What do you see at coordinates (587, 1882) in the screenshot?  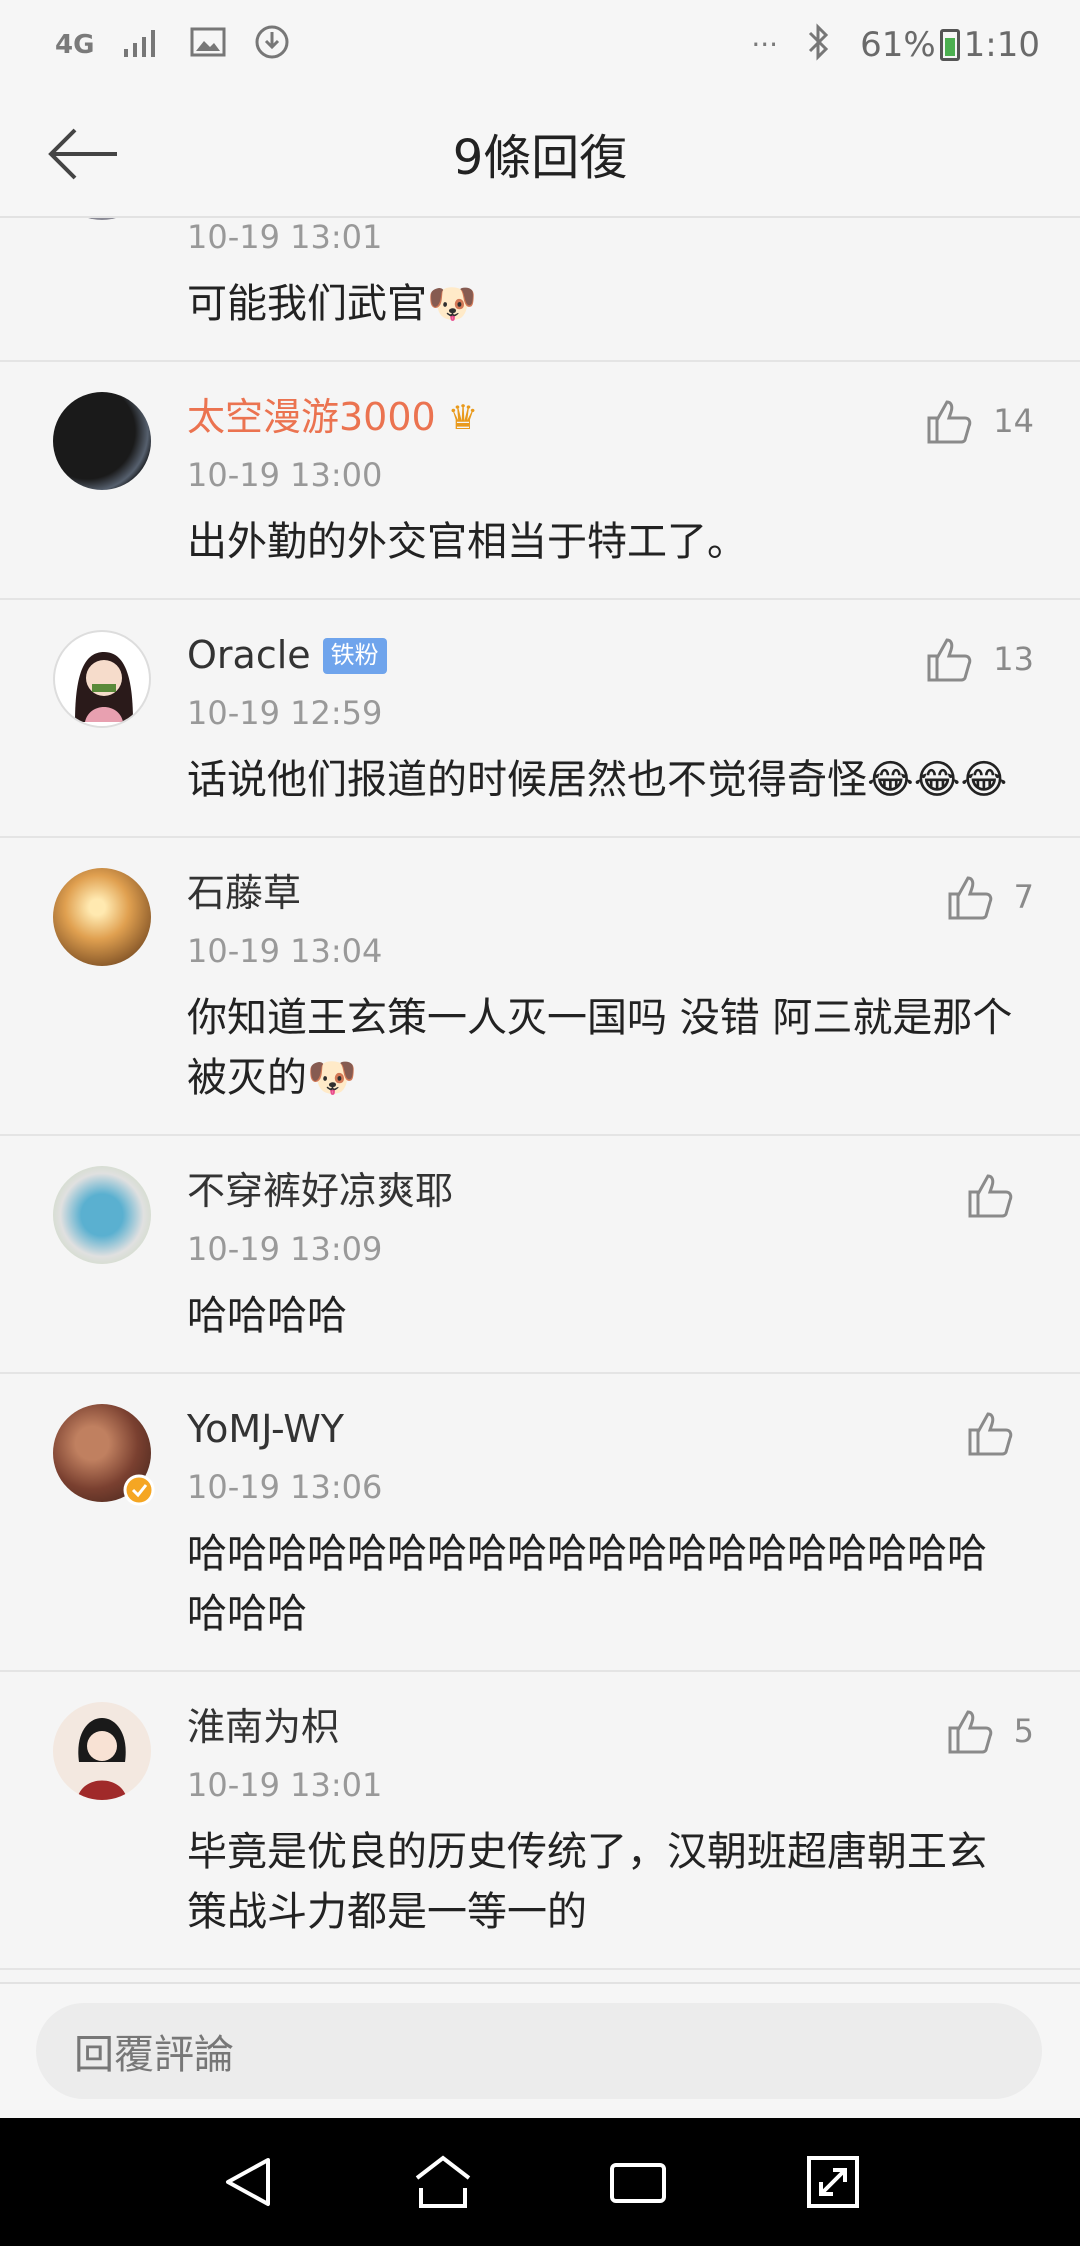 I see `comment-text: 毕竟是优良的历史传统了，汉朝班超唐朝王玄策战斗力都是一等一的` at bounding box center [587, 1882].